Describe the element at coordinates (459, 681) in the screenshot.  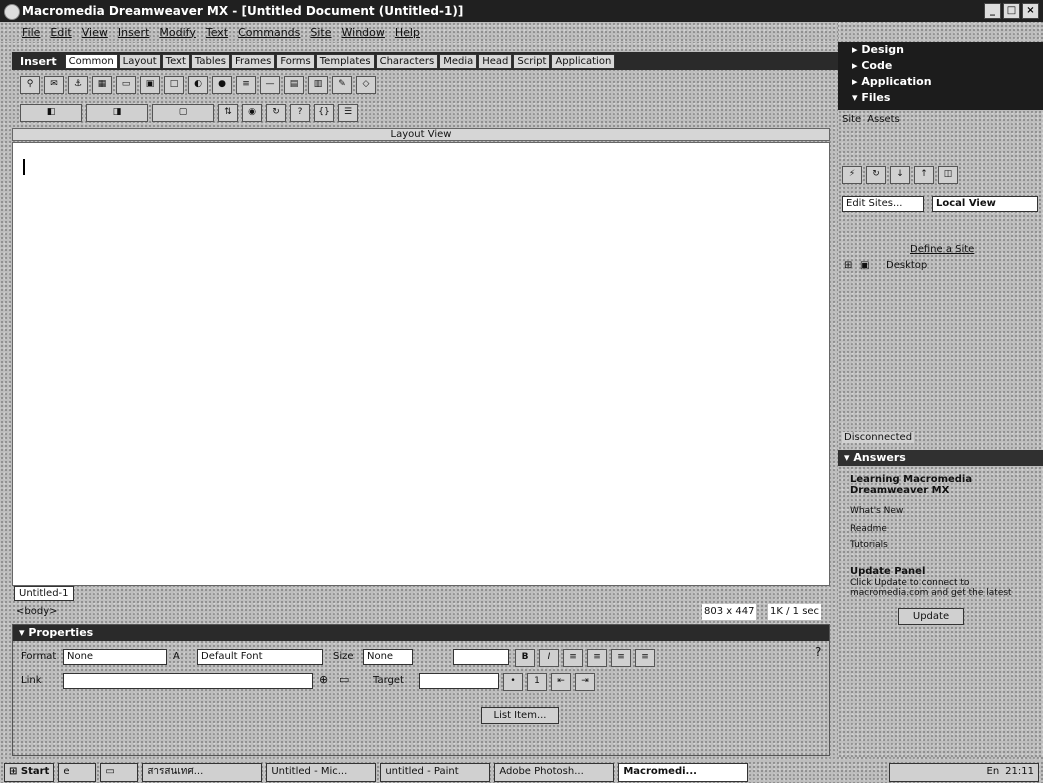
I see `target-select` at that location.